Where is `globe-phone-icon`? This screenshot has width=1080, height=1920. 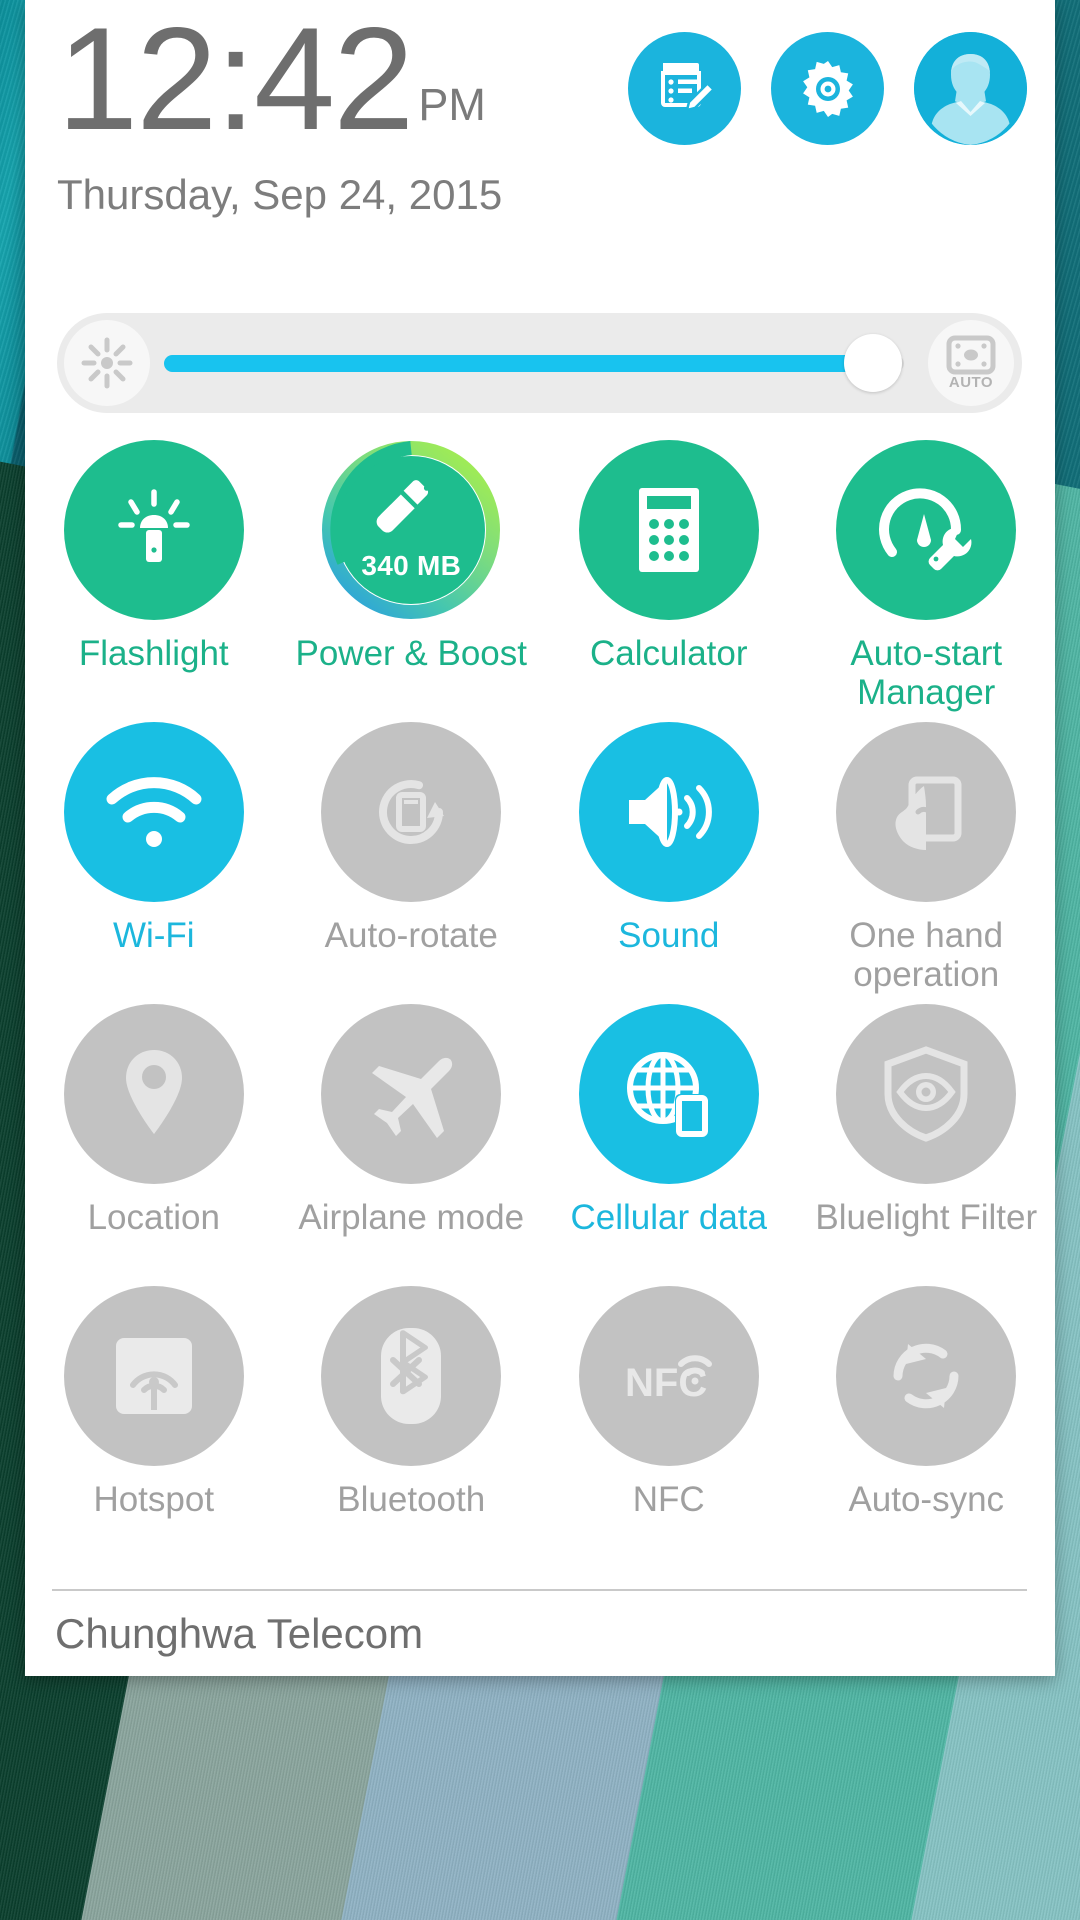
globe-phone-icon is located at coordinates (669, 1094).